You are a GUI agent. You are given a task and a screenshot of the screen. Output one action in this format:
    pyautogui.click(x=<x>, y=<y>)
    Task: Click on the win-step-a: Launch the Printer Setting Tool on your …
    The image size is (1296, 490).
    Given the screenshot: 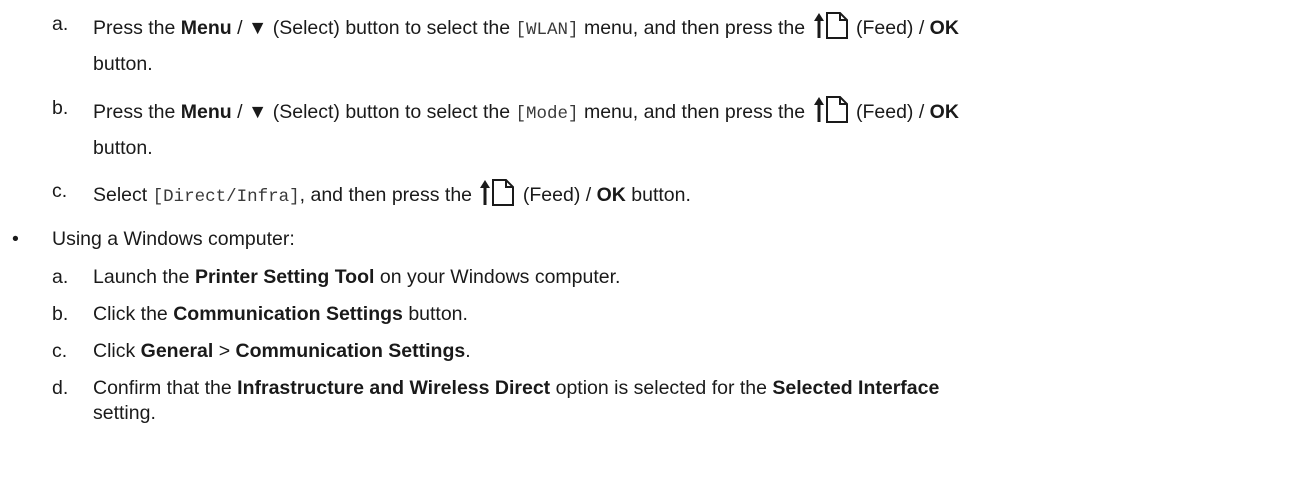 What is the action you would take?
    pyautogui.click(x=356, y=277)
    